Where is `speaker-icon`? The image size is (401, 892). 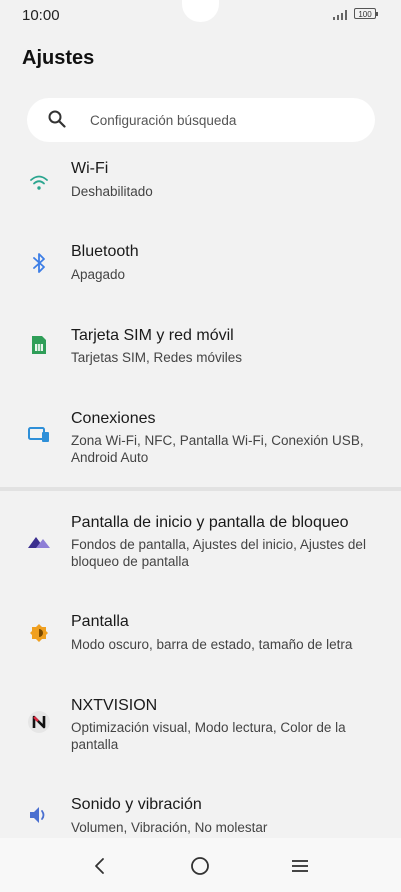 speaker-icon is located at coordinates (39, 815).